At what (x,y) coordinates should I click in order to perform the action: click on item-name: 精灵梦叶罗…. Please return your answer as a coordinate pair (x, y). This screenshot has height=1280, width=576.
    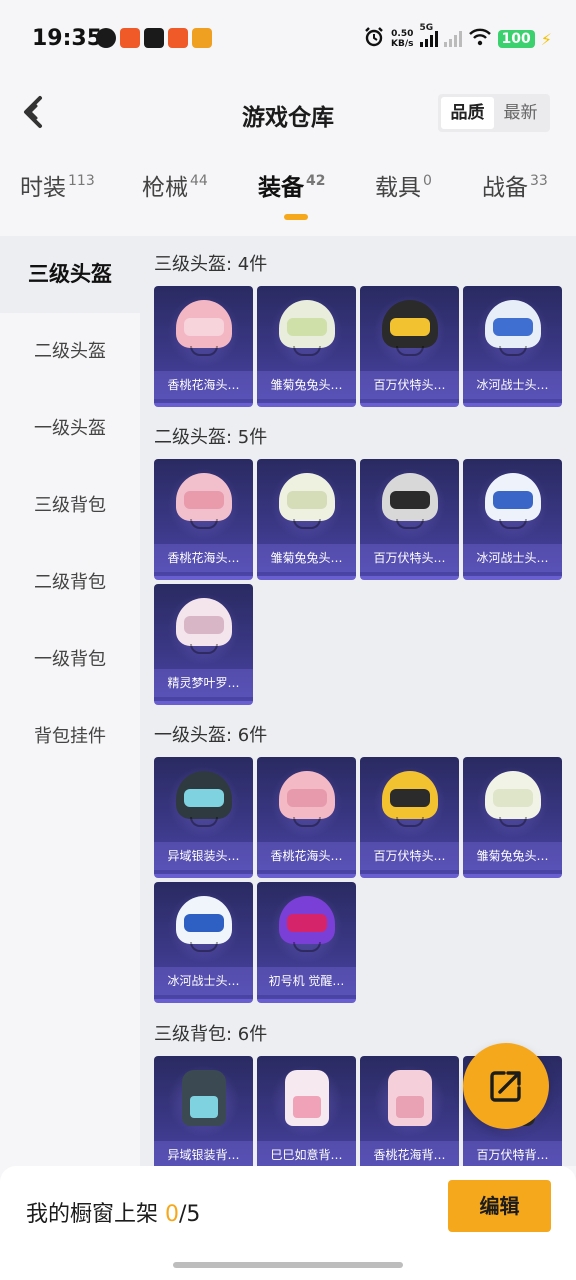
    Looking at the image, I should click on (203, 683).